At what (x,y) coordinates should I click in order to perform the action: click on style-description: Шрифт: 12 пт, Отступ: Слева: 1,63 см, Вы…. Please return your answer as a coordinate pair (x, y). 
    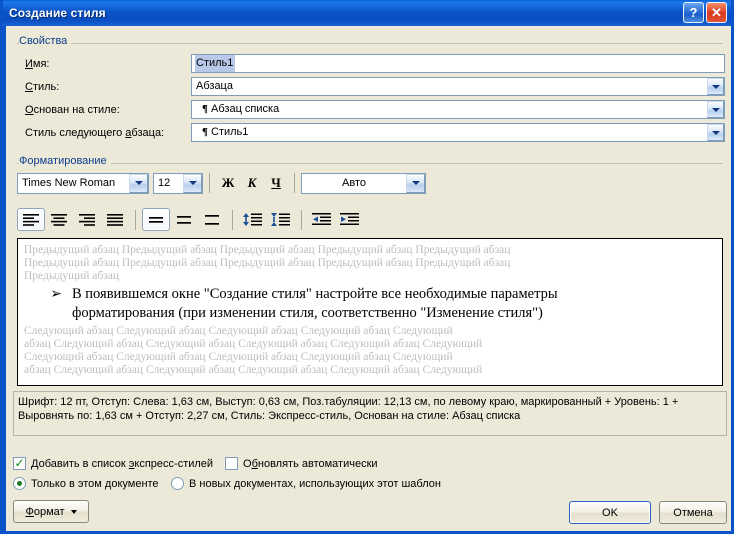
    Looking at the image, I should click on (370, 413).